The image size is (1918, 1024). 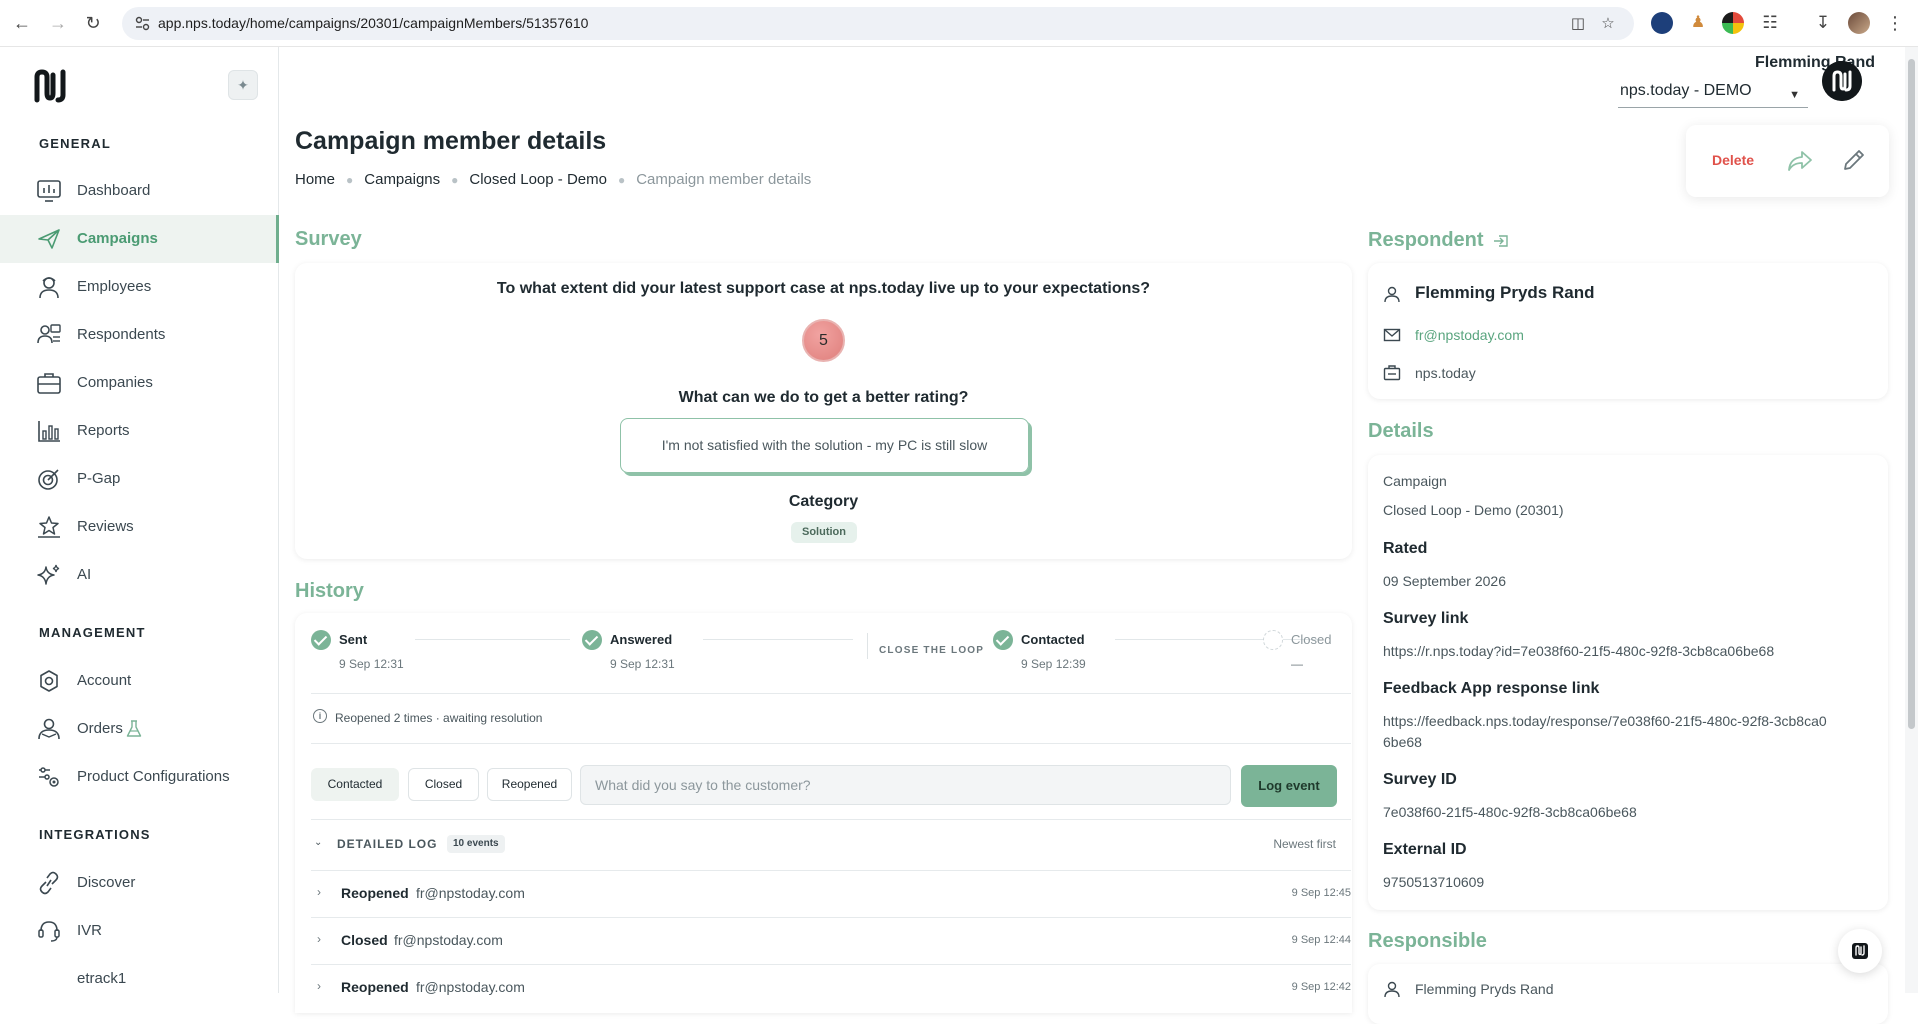 I want to click on responsible-heading: Responsible, so click(x=1427, y=941).